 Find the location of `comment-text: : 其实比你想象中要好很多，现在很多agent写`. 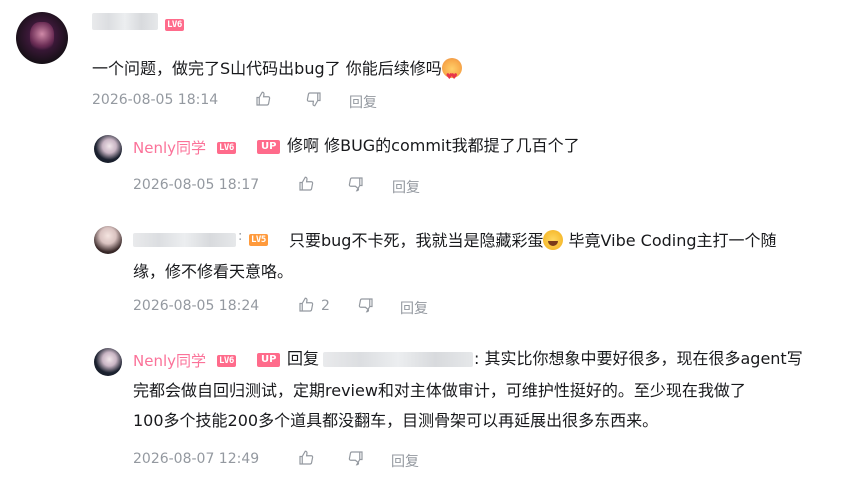

comment-text: : 其实比你想象中要好很多，现在很多agent写 is located at coordinates (638, 358).